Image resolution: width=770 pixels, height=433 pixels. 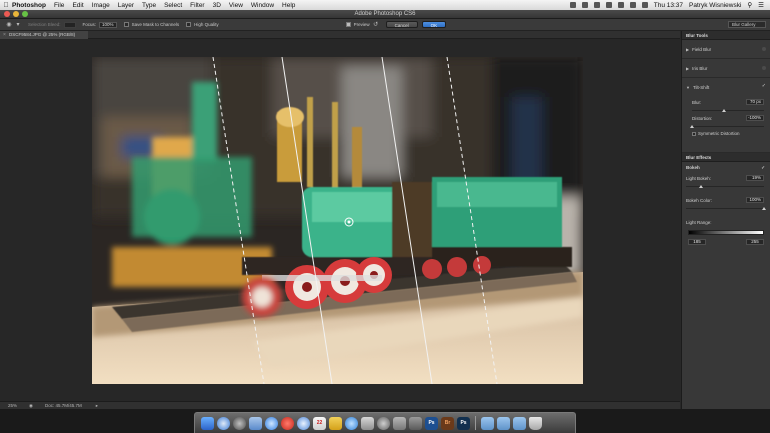 I want to click on script-icon, so click(x=415, y=423).